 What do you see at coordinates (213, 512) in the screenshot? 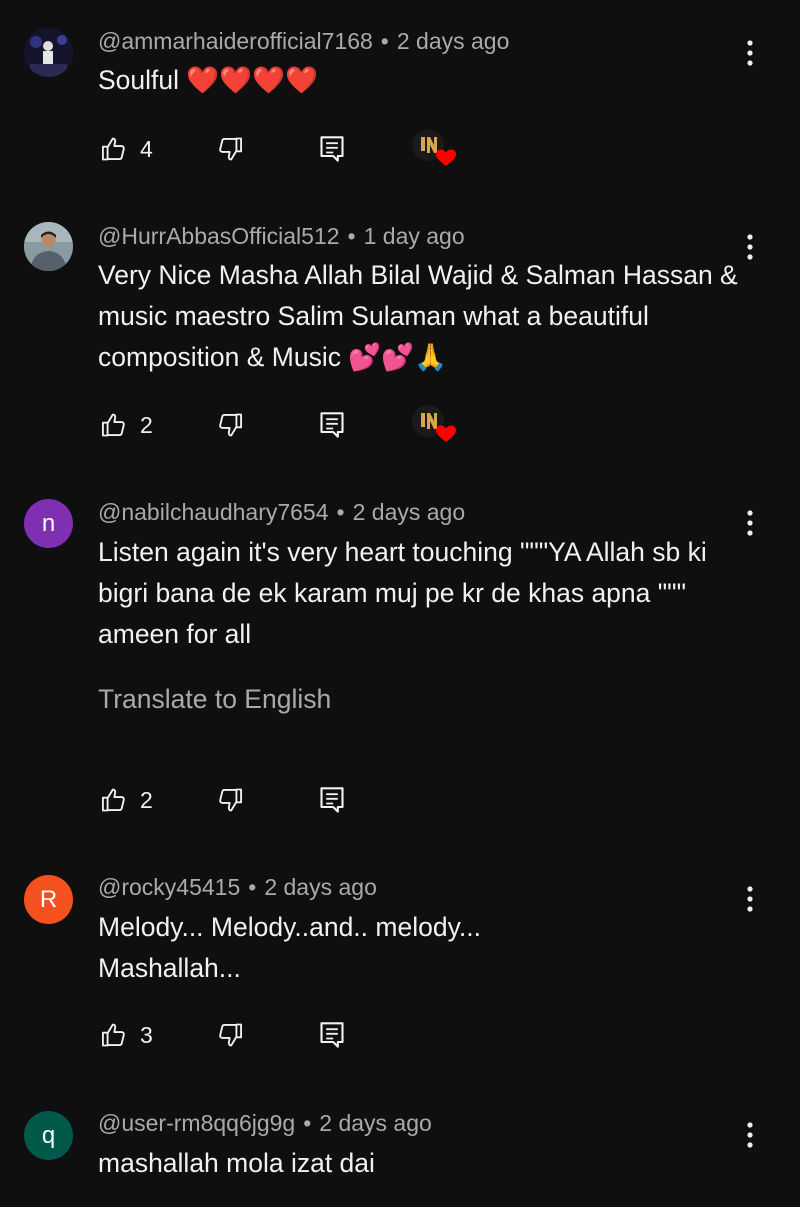
I see `comment-author: @nabilchaudhary7654` at bounding box center [213, 512].